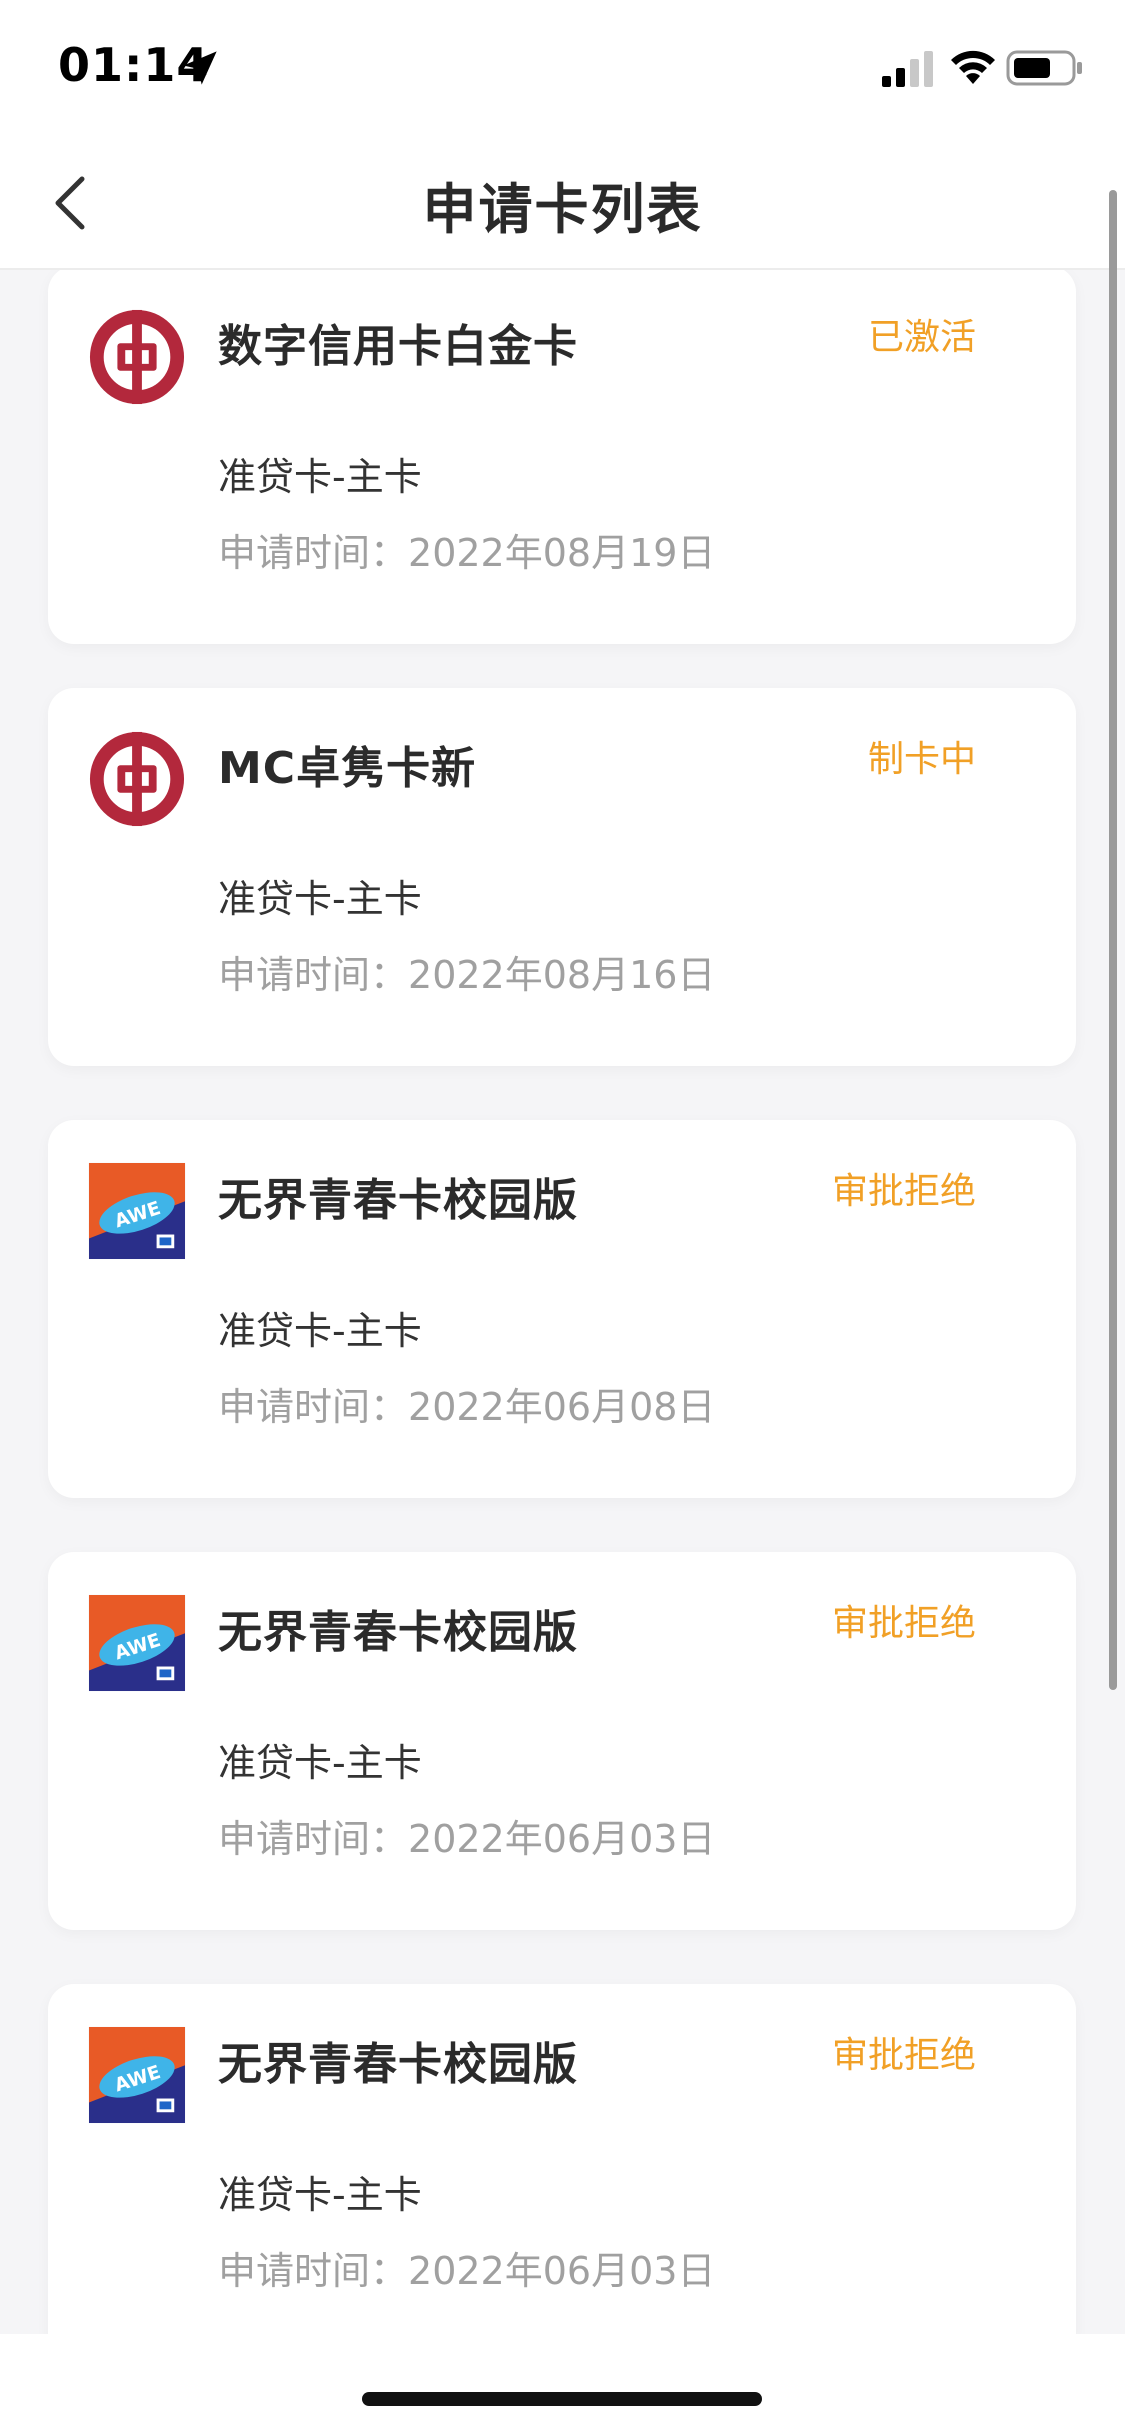 The image size is (1125, 2436). What do you see at coordinates (562, 2399) in the screenshot?
I see `home-indicator` at bounding box center [562, 2399].